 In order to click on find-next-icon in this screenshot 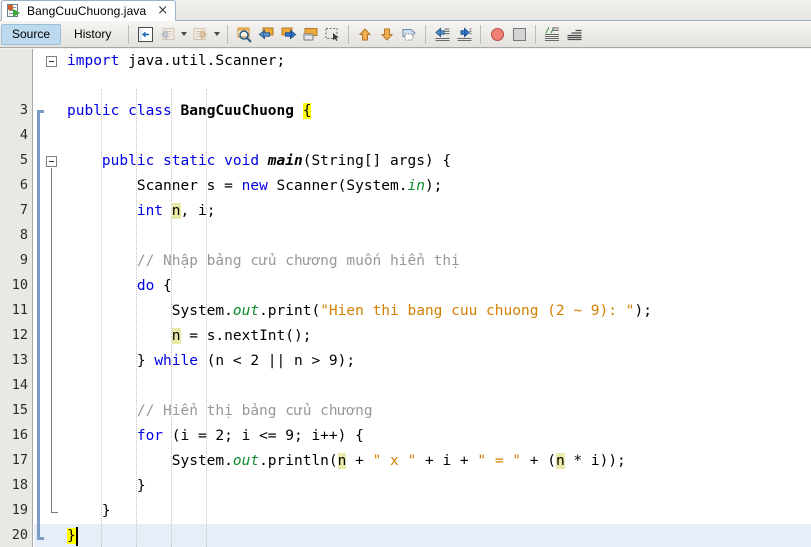, I will do `click(288, 34)`.